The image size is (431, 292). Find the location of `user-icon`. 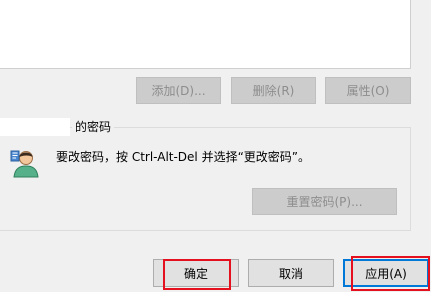

user-icon is located at coordinates (24, 164).